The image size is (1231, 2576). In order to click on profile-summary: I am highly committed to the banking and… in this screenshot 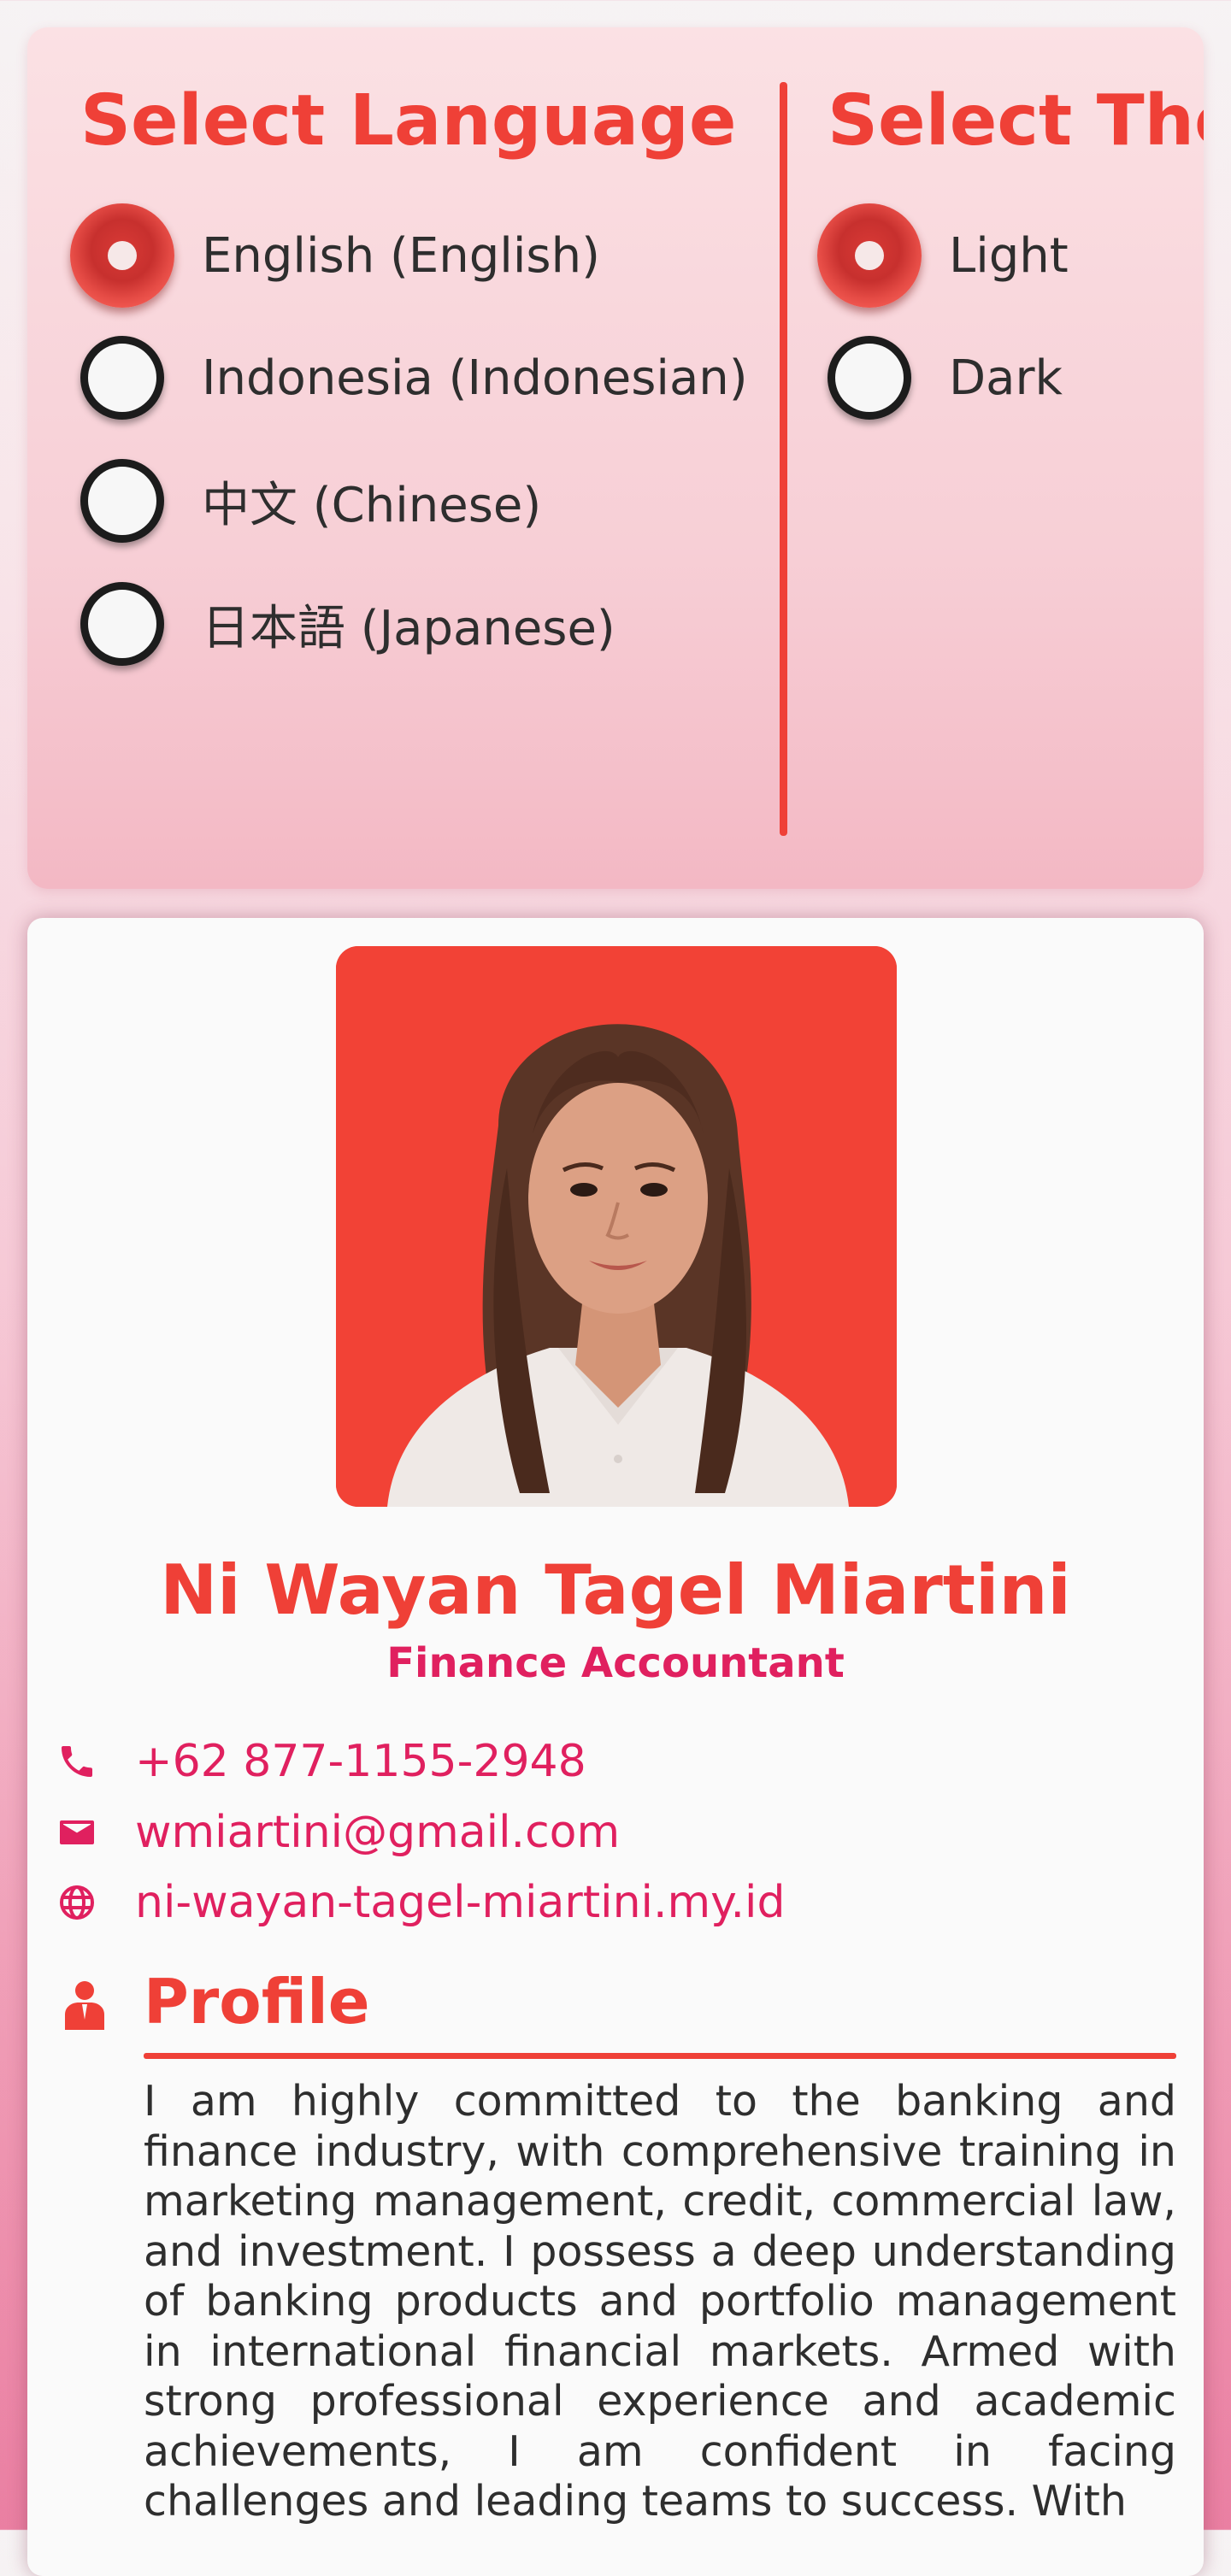, I will do `click(660, 2301)`.